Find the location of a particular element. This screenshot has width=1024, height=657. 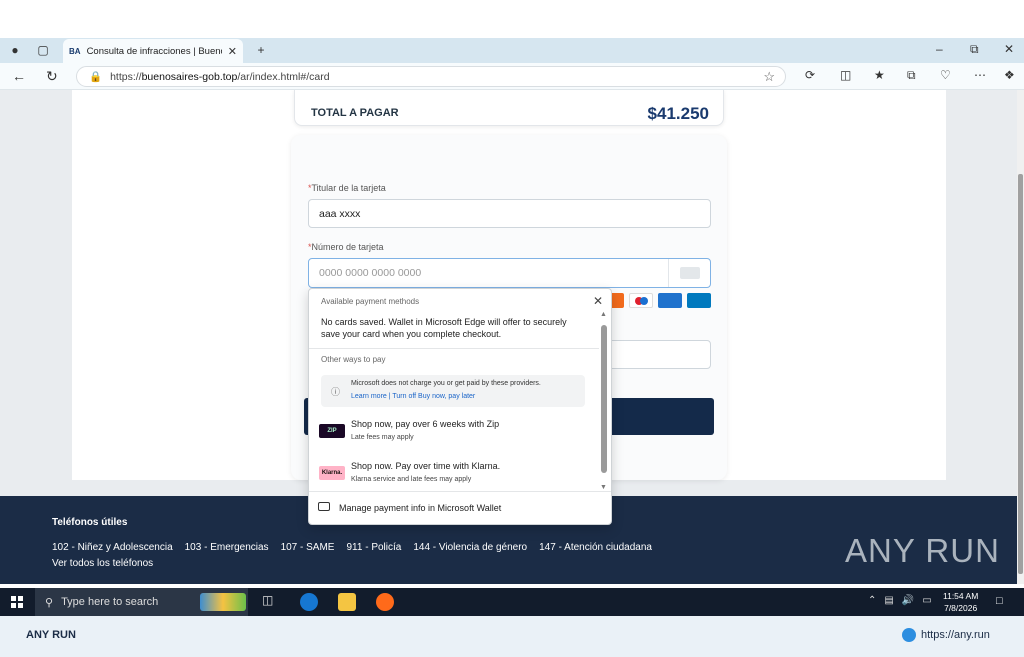

note-links: Learn more | Turn off Buy now, pay later is located at coordinates (413, 396).